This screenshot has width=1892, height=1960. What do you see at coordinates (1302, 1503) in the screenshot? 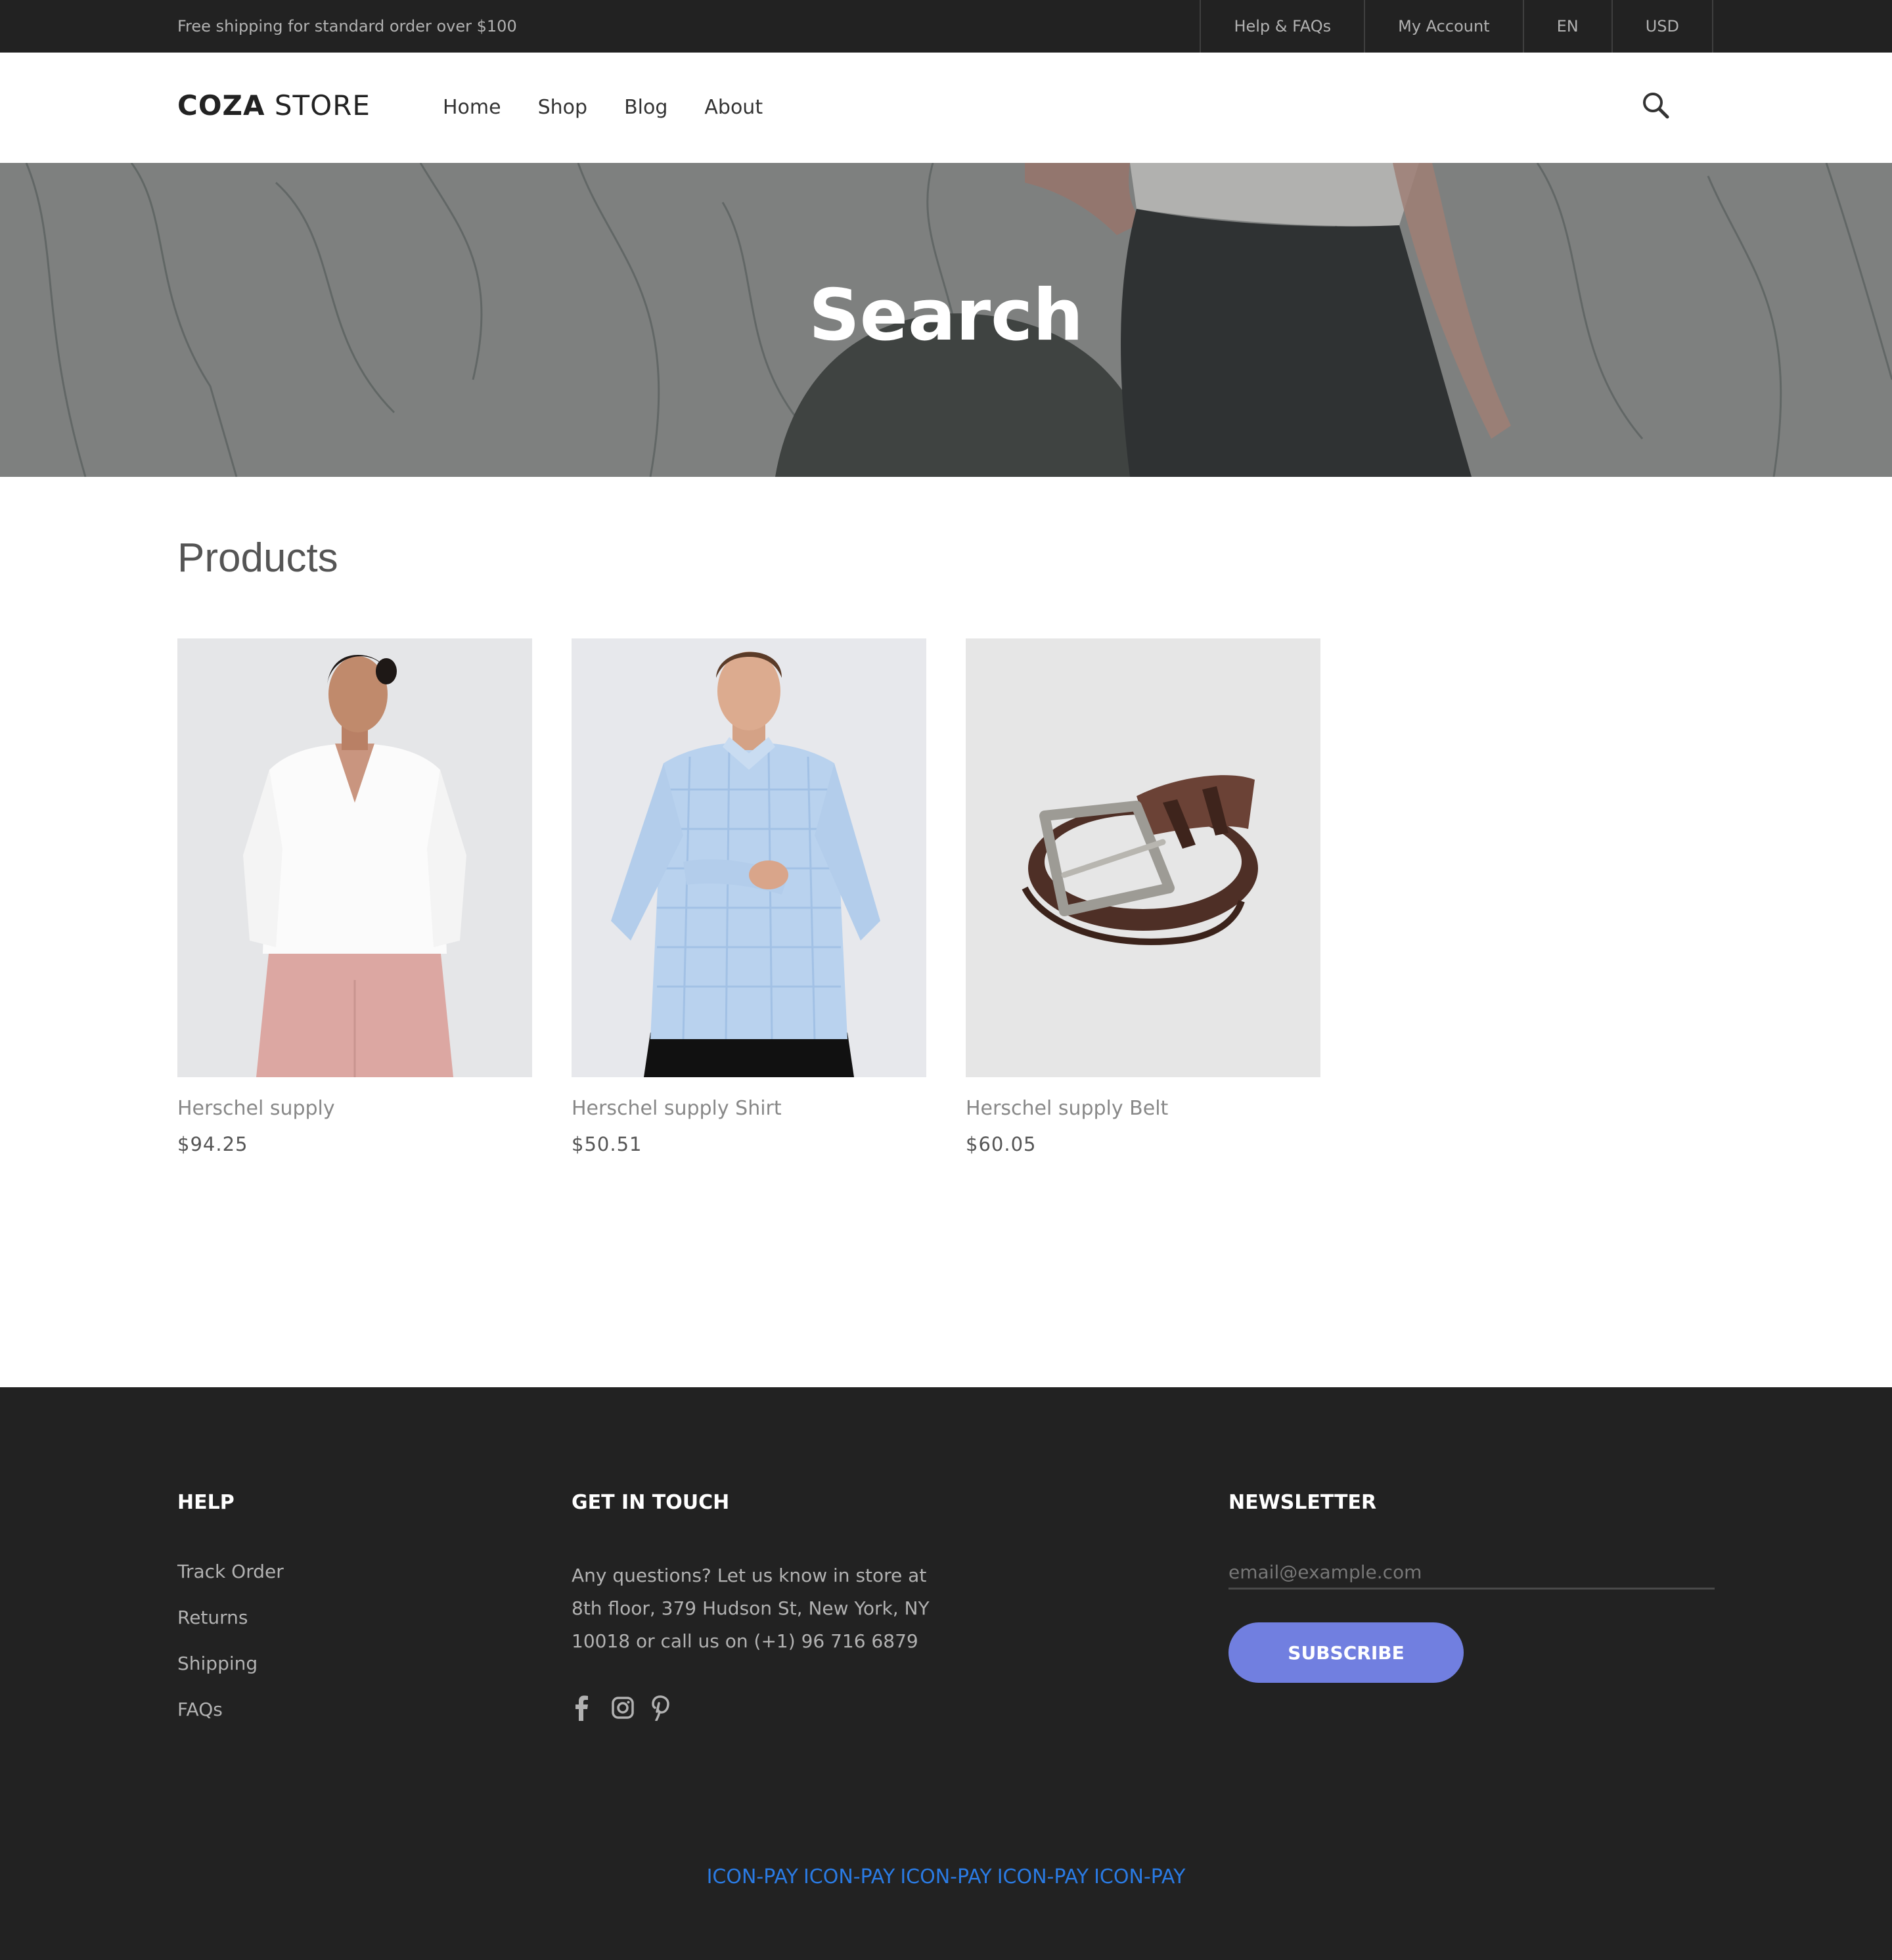
I see `footer-newsletter-title: NEWSLETTER` at bounding box center [1302, 1503].